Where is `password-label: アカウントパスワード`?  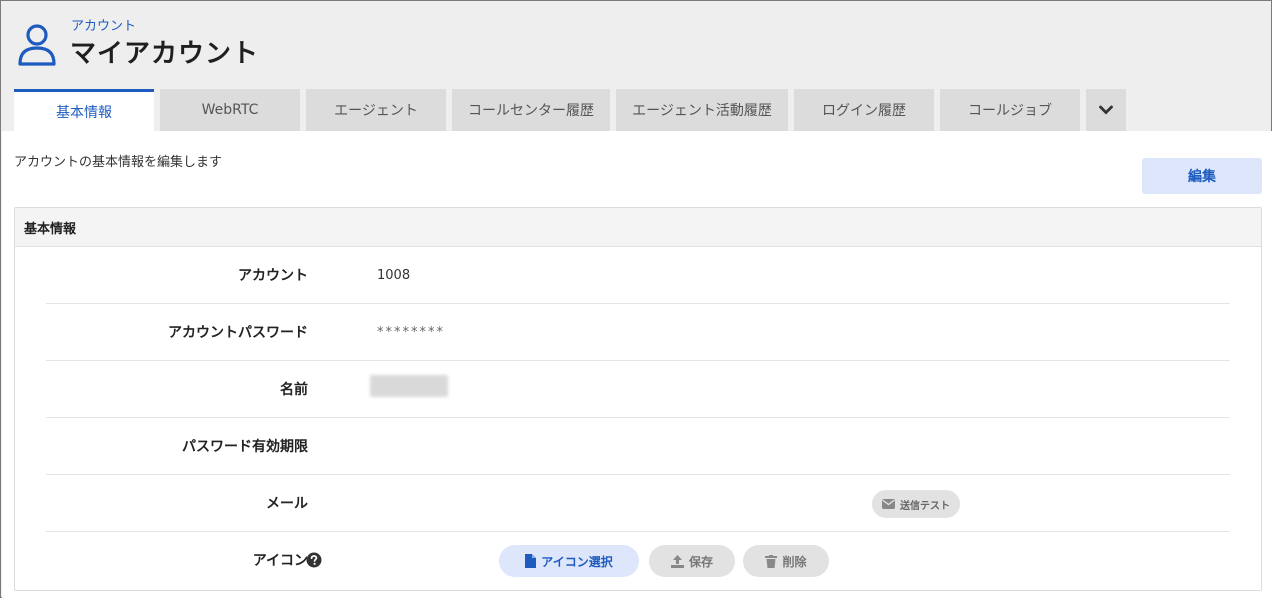
password-label: アカウントパスワード is located at coordinates (238, 333).